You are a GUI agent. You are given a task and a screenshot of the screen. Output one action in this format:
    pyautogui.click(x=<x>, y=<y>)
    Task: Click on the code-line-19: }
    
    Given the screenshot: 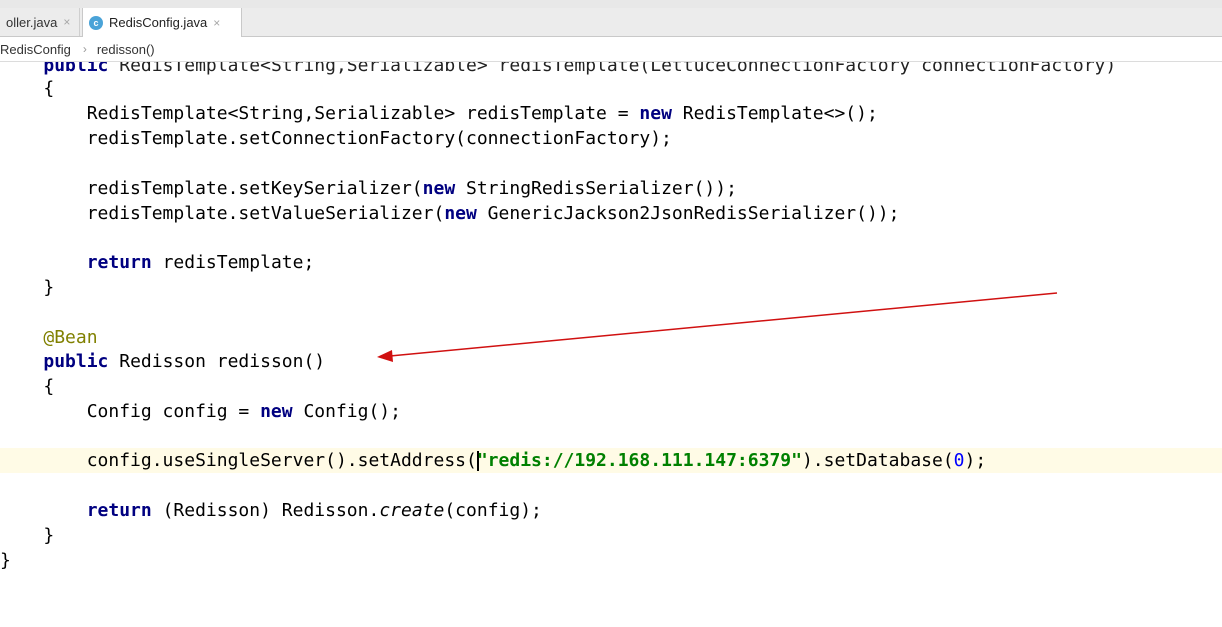 What is the action you would take?
    pyautogui.click(x=49, y=535)
    